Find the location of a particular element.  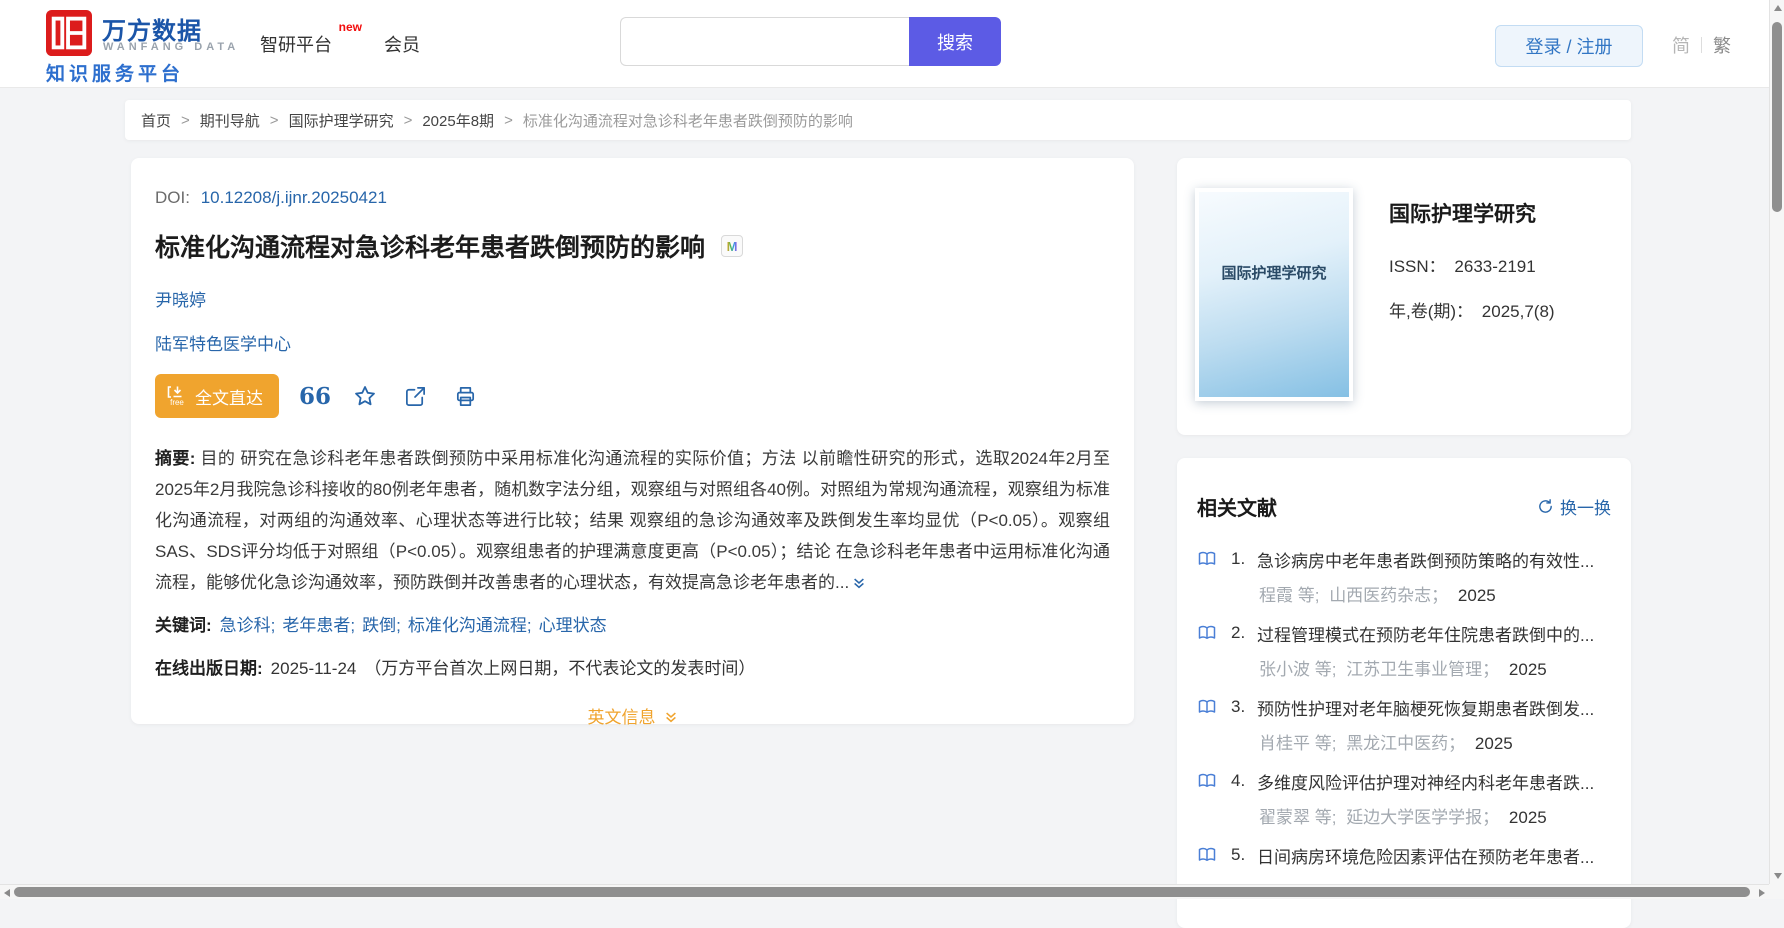

search-bar: 搜索 is located at coordinates (810, 41).